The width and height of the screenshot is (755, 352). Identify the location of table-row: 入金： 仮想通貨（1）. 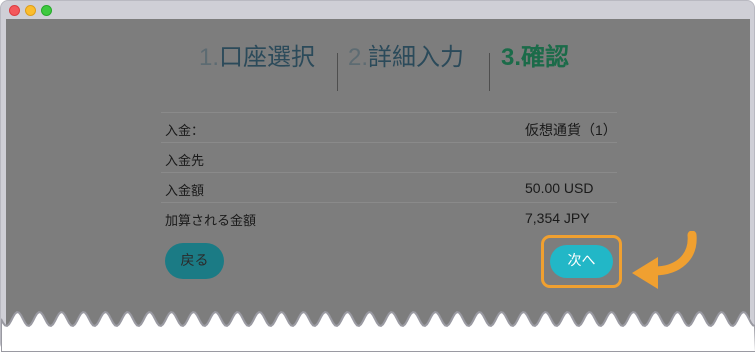
(389, 127).